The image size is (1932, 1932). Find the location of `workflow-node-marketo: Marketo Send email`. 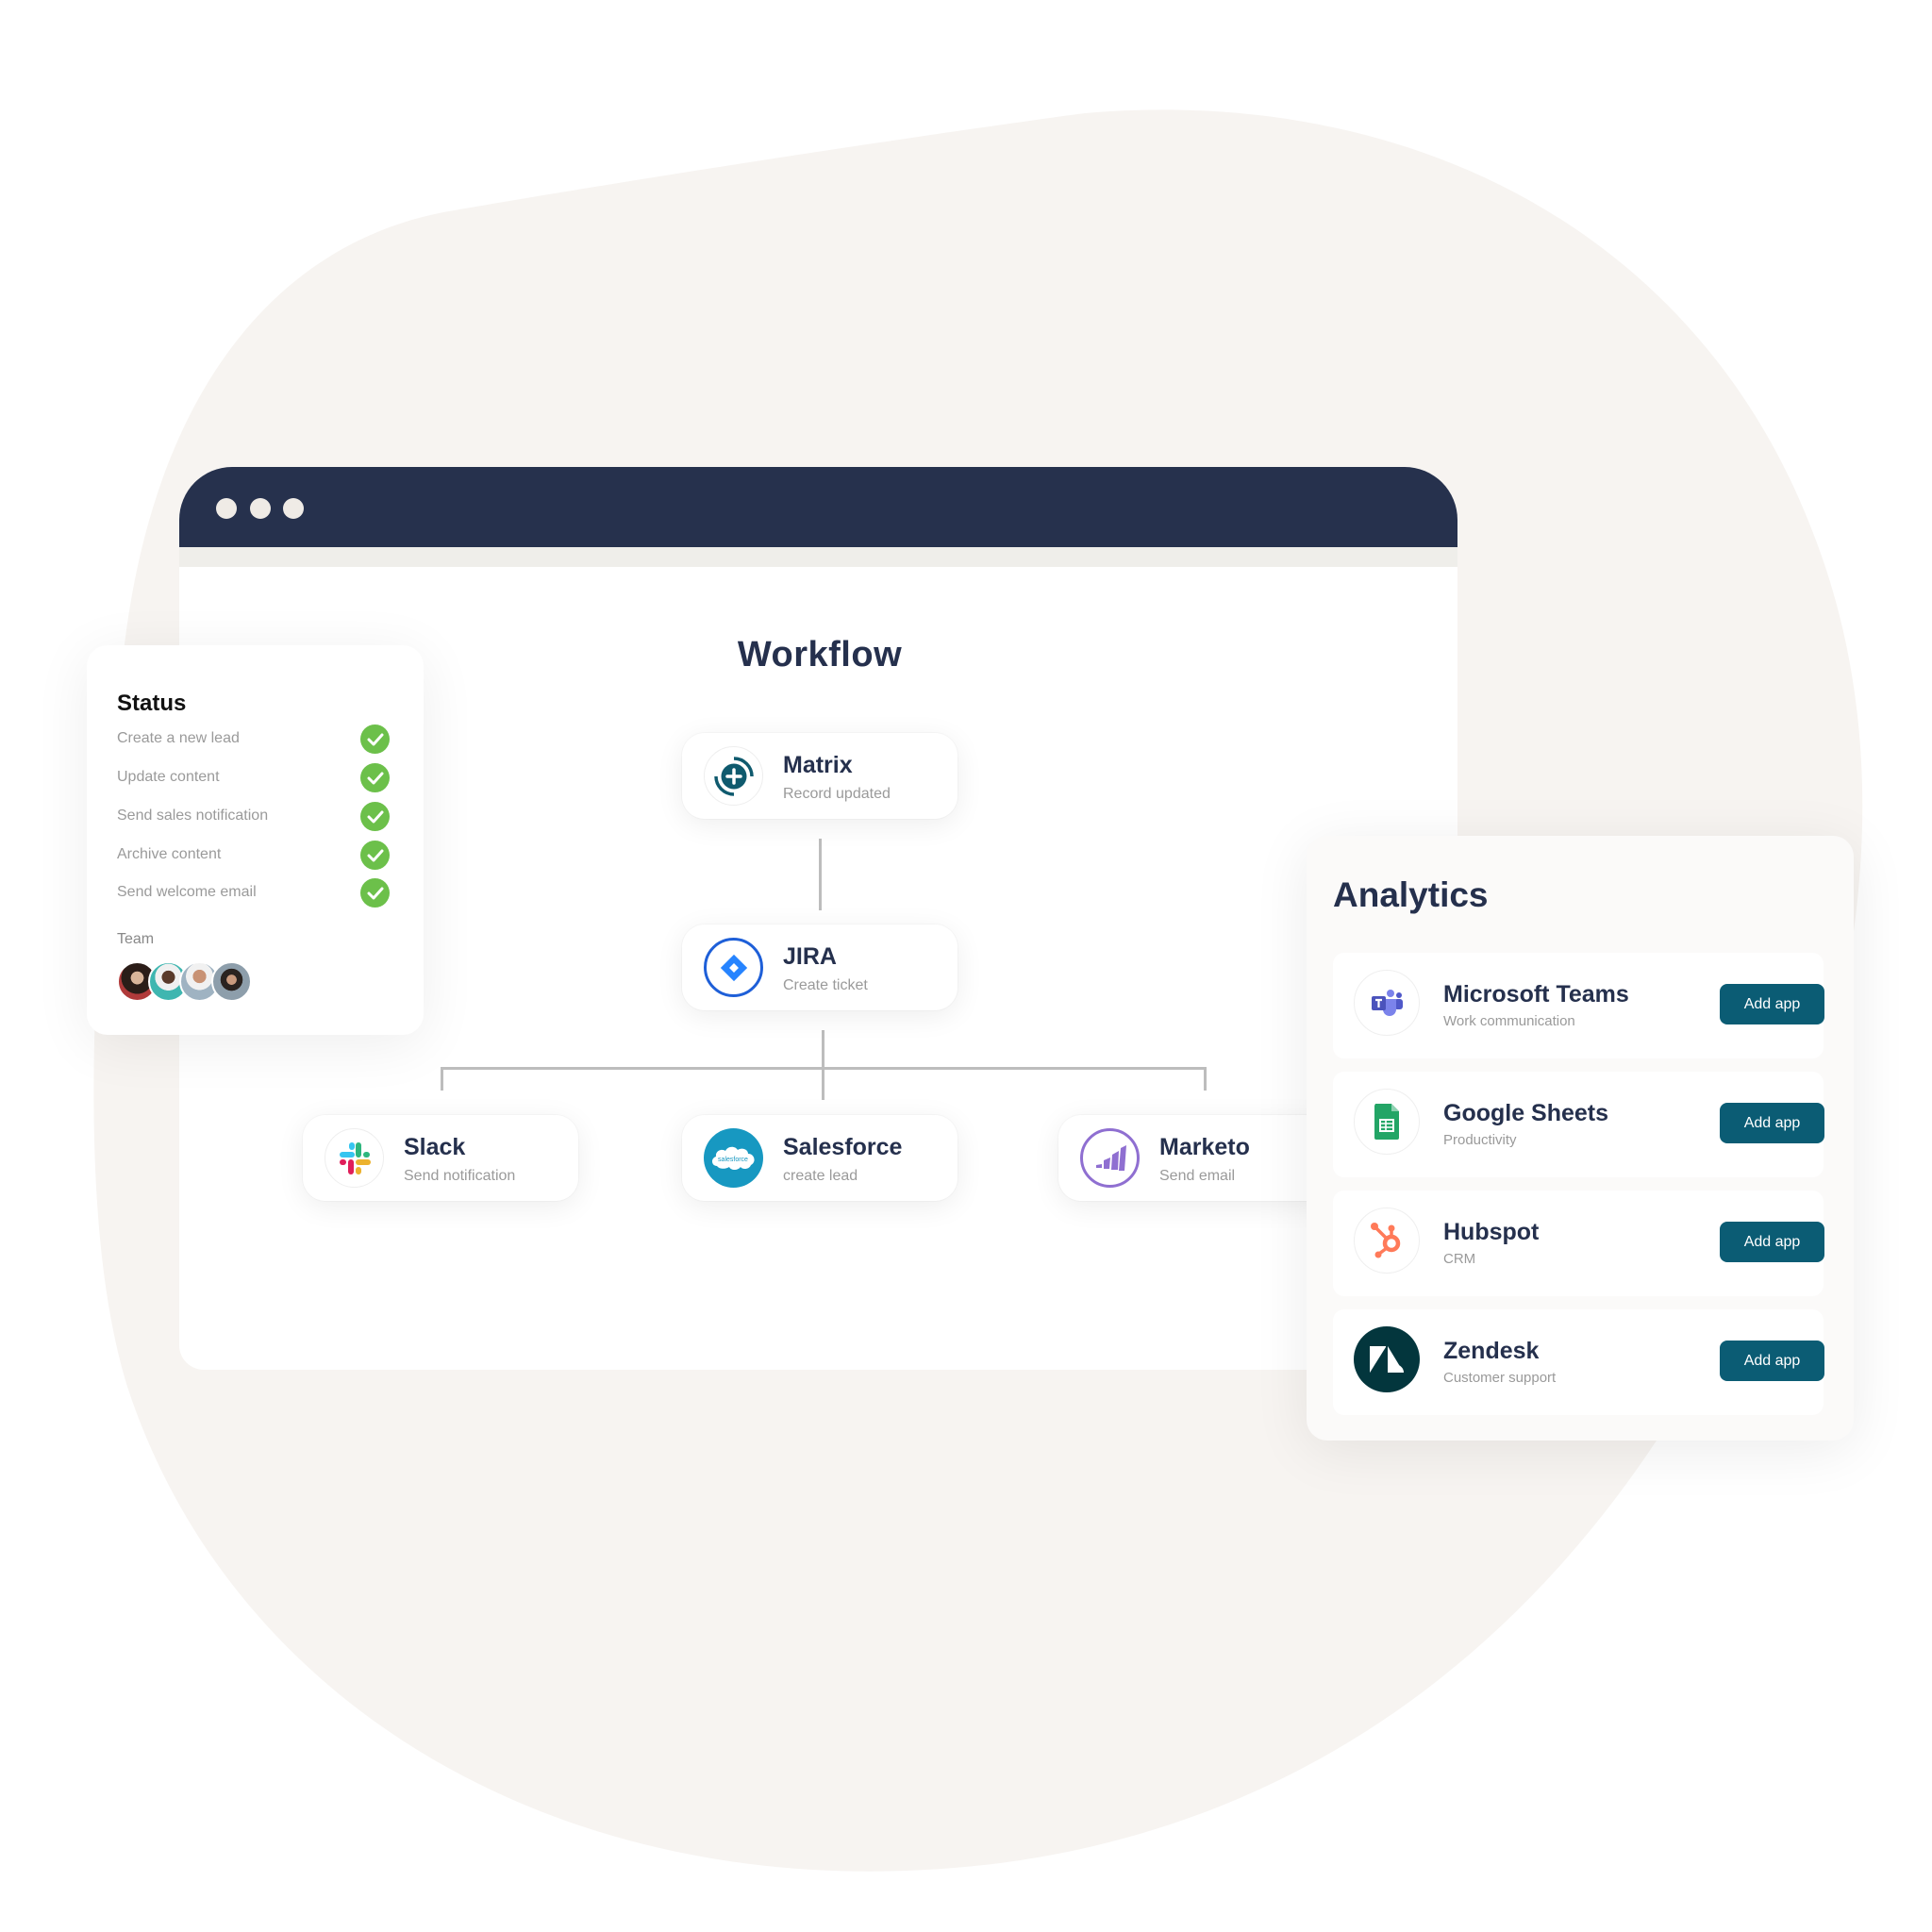

workflow-node-marketo: Marketo Send email is located at coordinates (1196, 1158).